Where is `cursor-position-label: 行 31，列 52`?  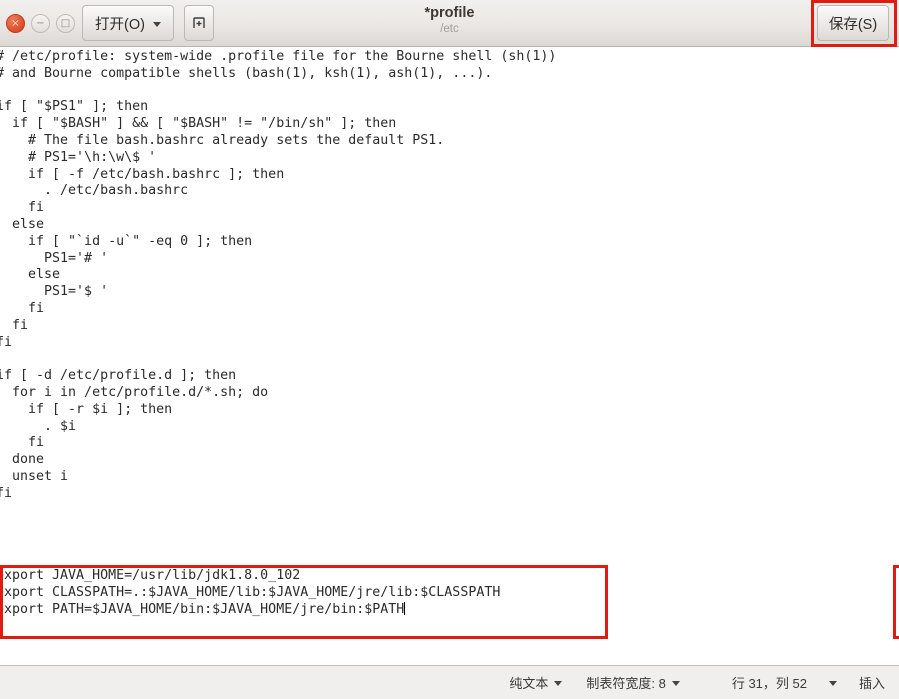 cursor-position-label: 行 31，列 52 is located at coordinates (769, 683).